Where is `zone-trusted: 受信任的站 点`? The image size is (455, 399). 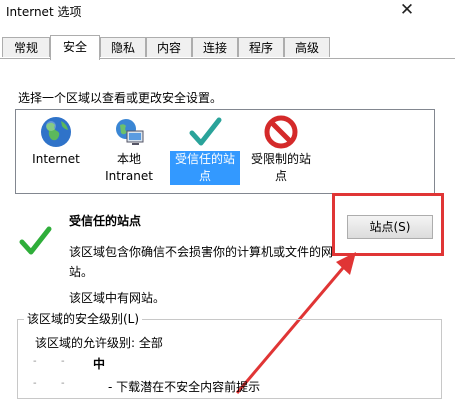
zone-trusted: 受信任的站 点 is located at coordinates (205, 150).